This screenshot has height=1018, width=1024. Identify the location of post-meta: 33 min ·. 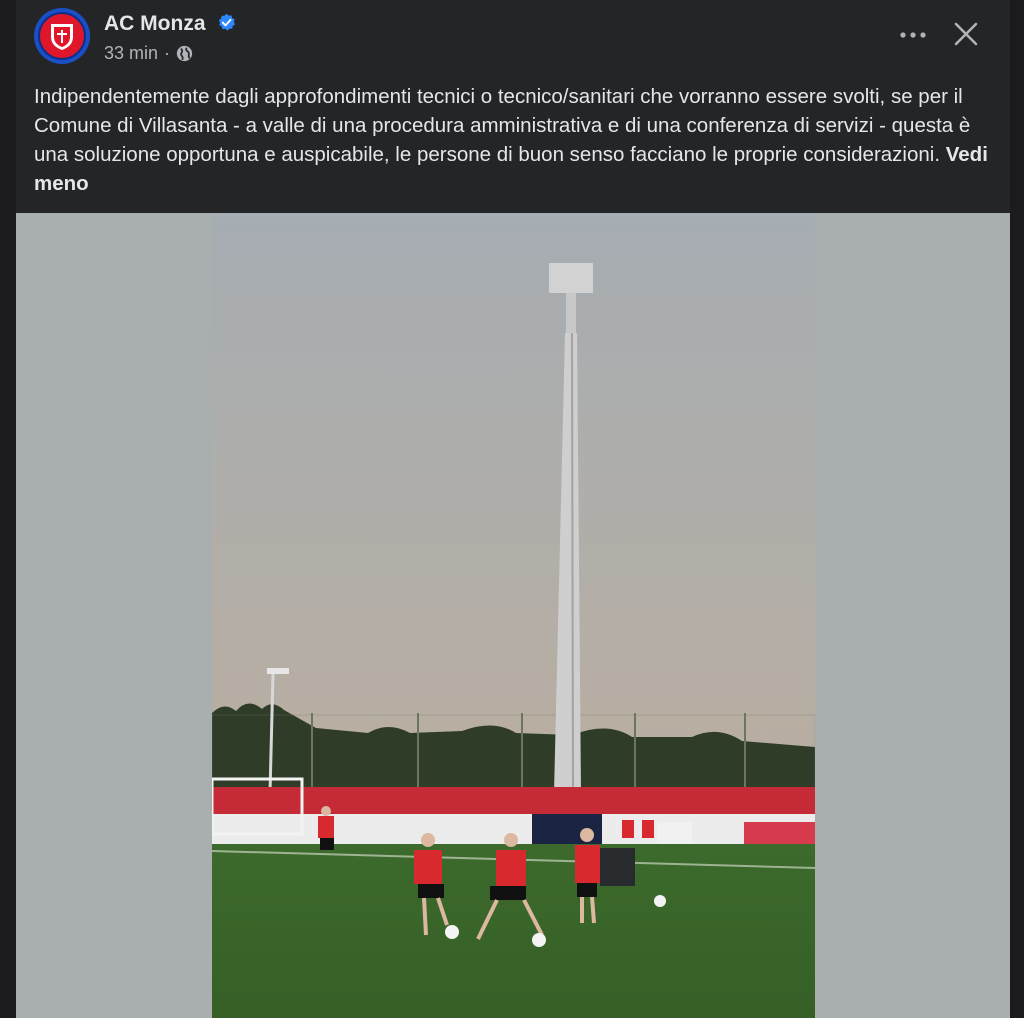
(148, 53).